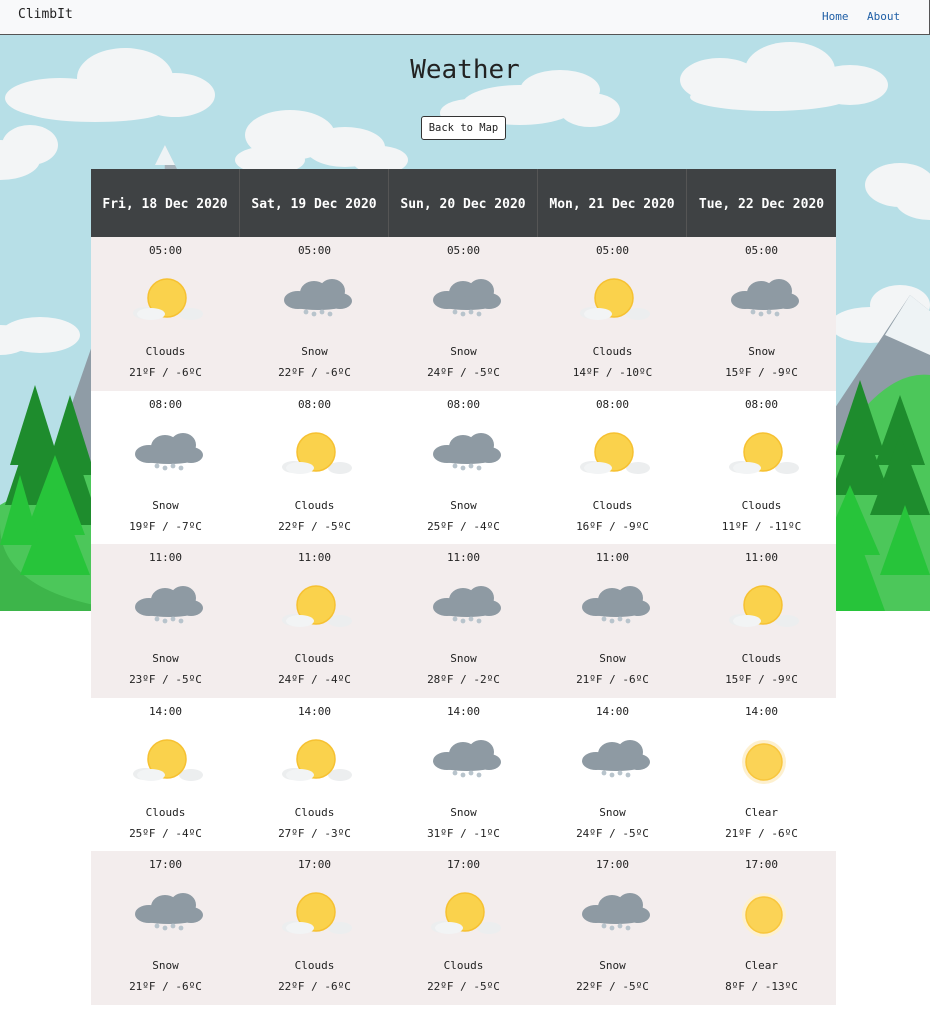  Describe the element at coordinates (761, 526) in the screenshot. I see `forecast-temperature: 11ºF / -11ºC` at that location.